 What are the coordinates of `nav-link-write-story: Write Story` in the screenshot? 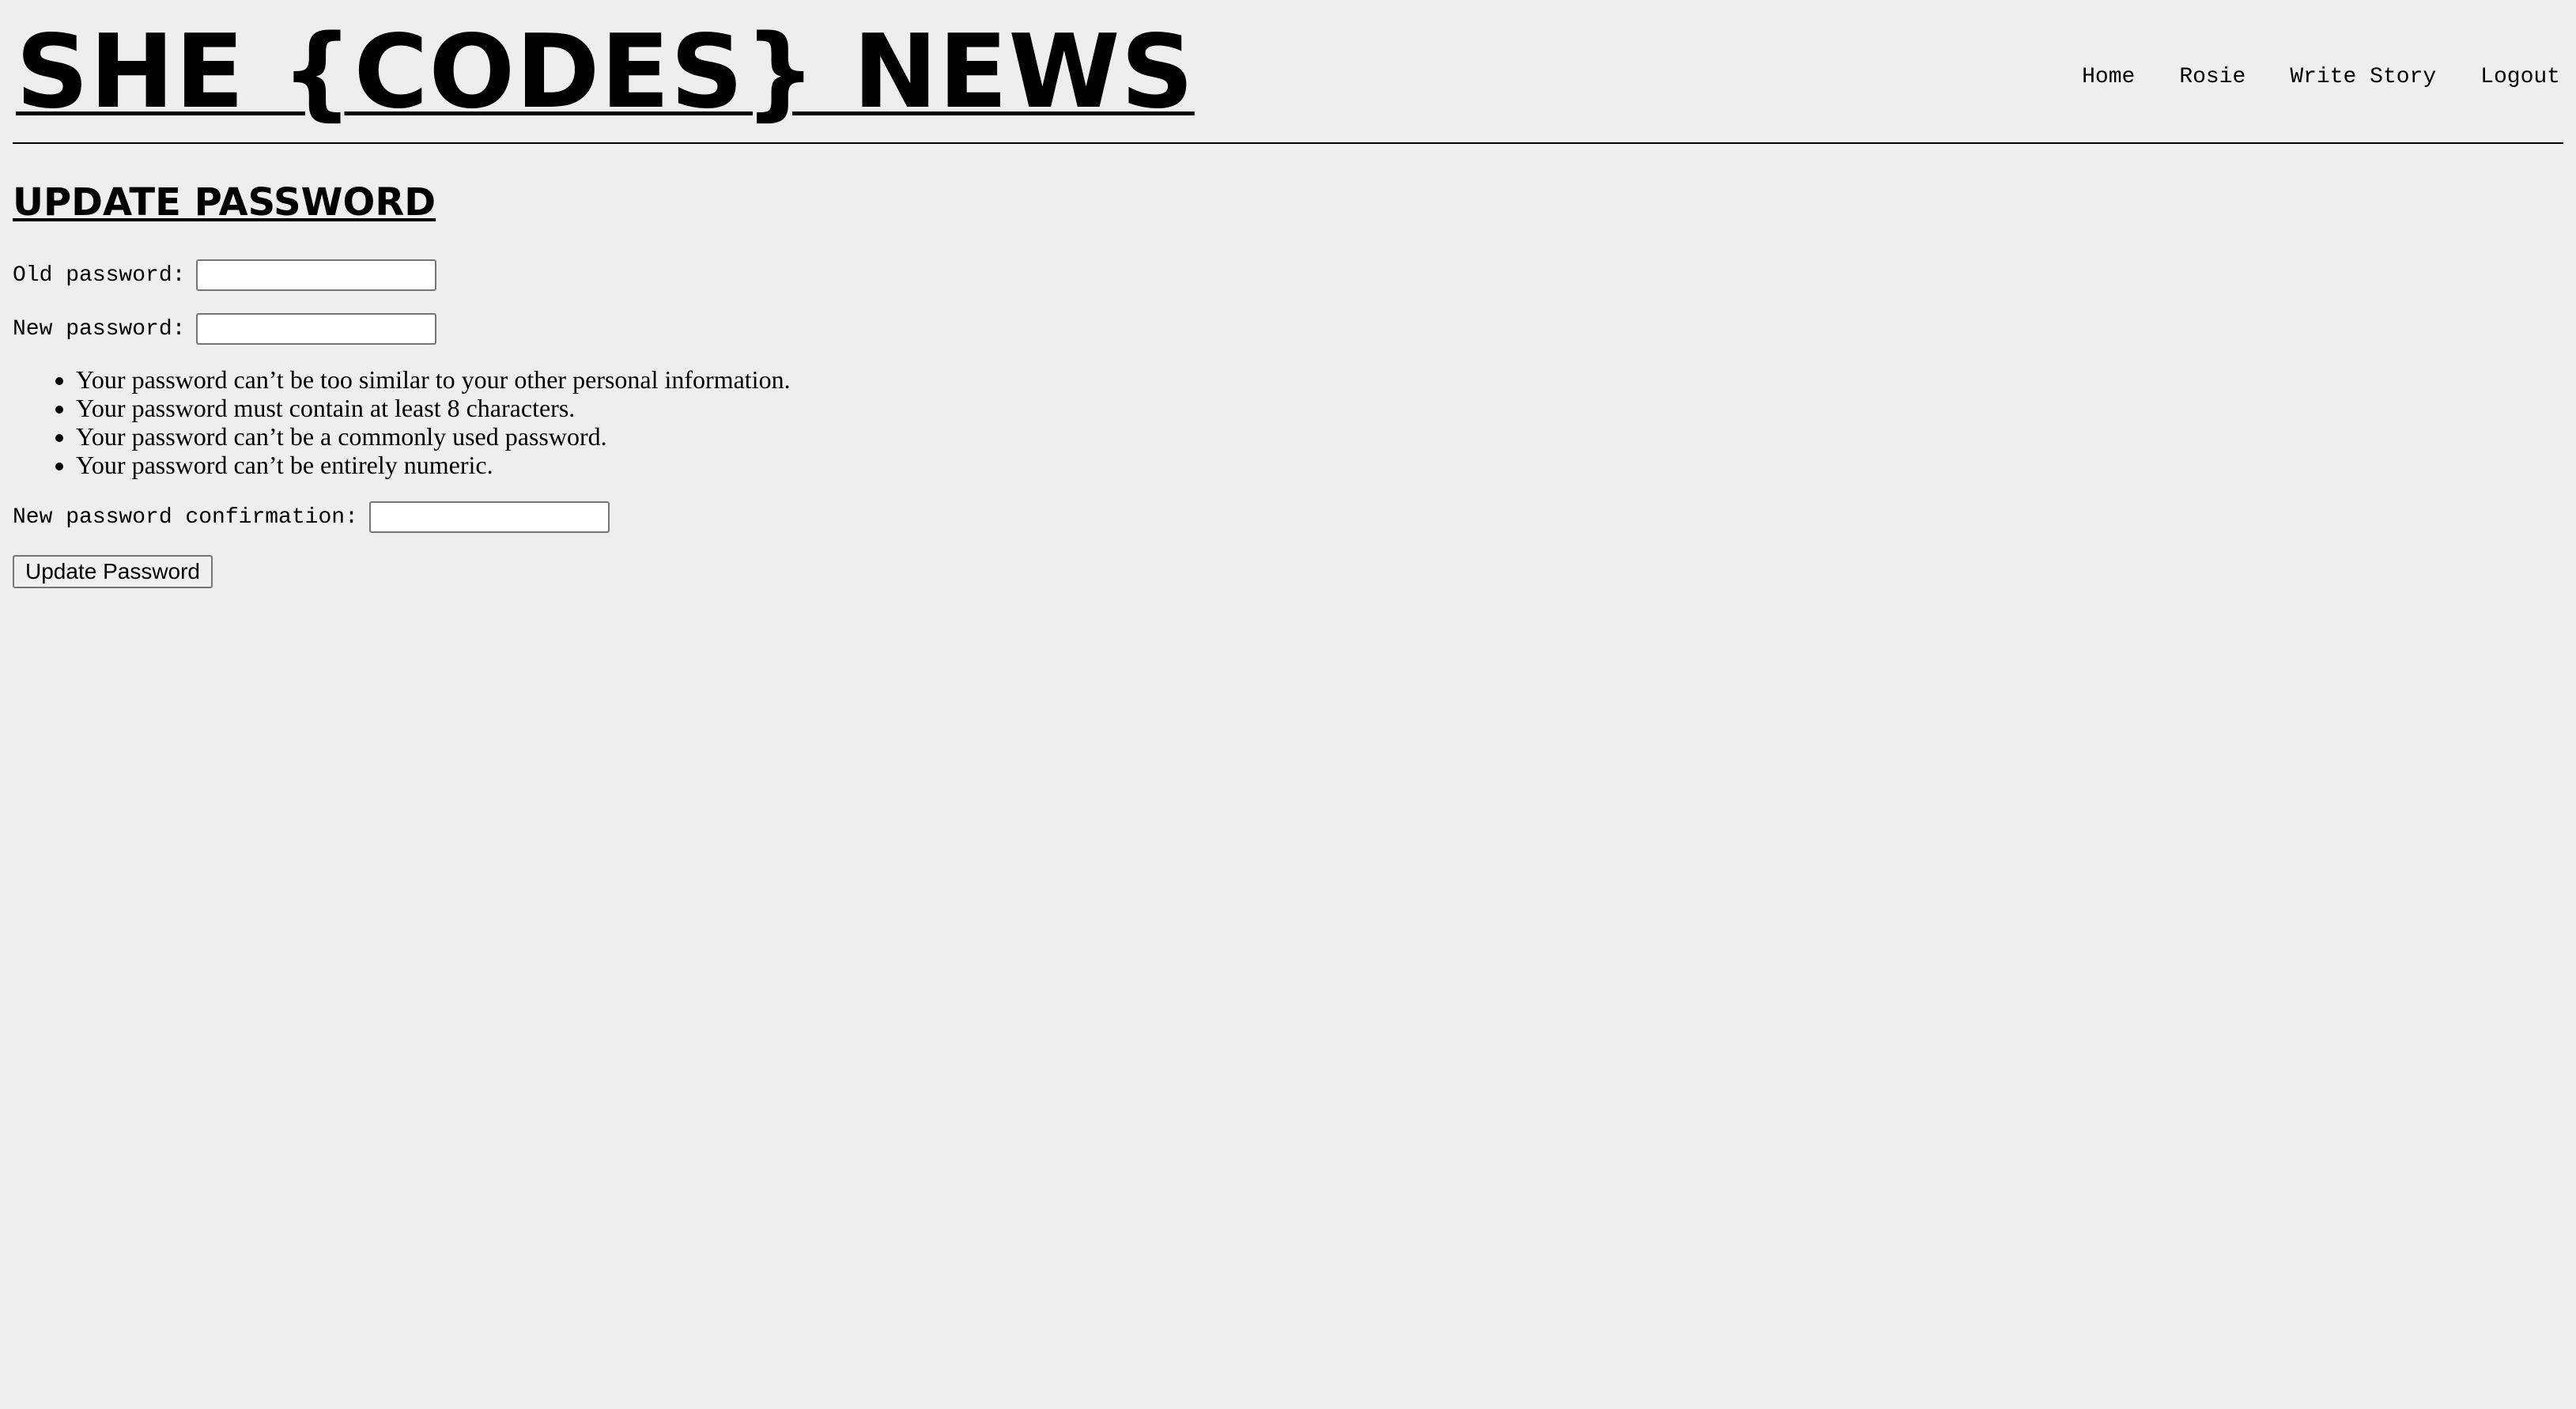 It's located at (2363, 77).